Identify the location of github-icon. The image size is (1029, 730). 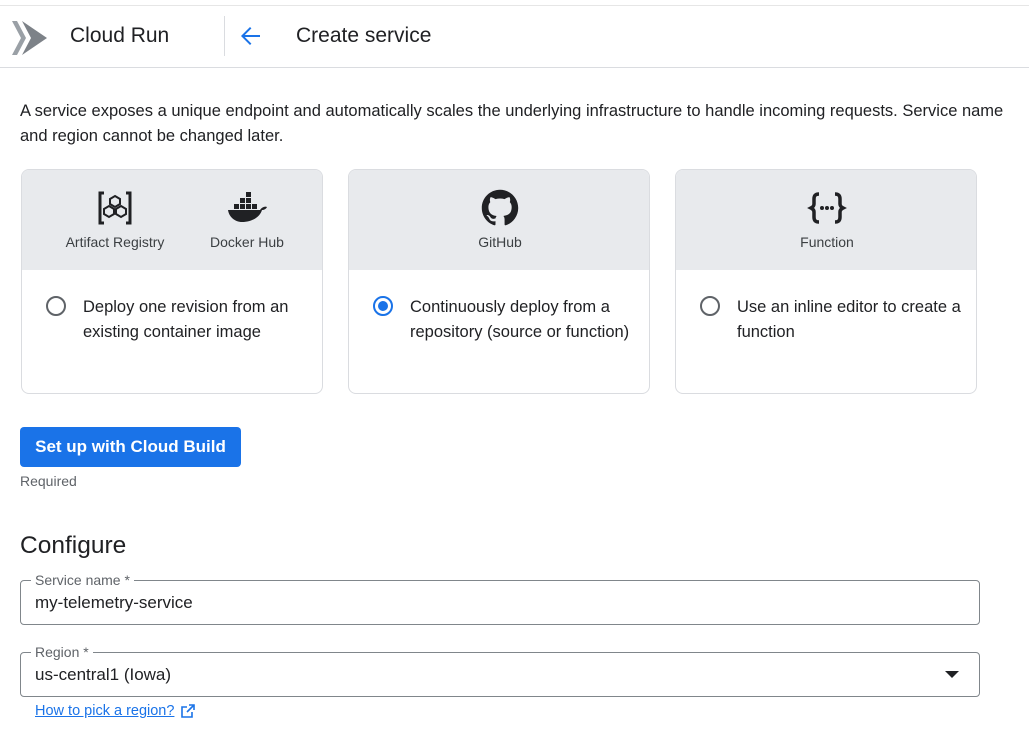
(500, 207).